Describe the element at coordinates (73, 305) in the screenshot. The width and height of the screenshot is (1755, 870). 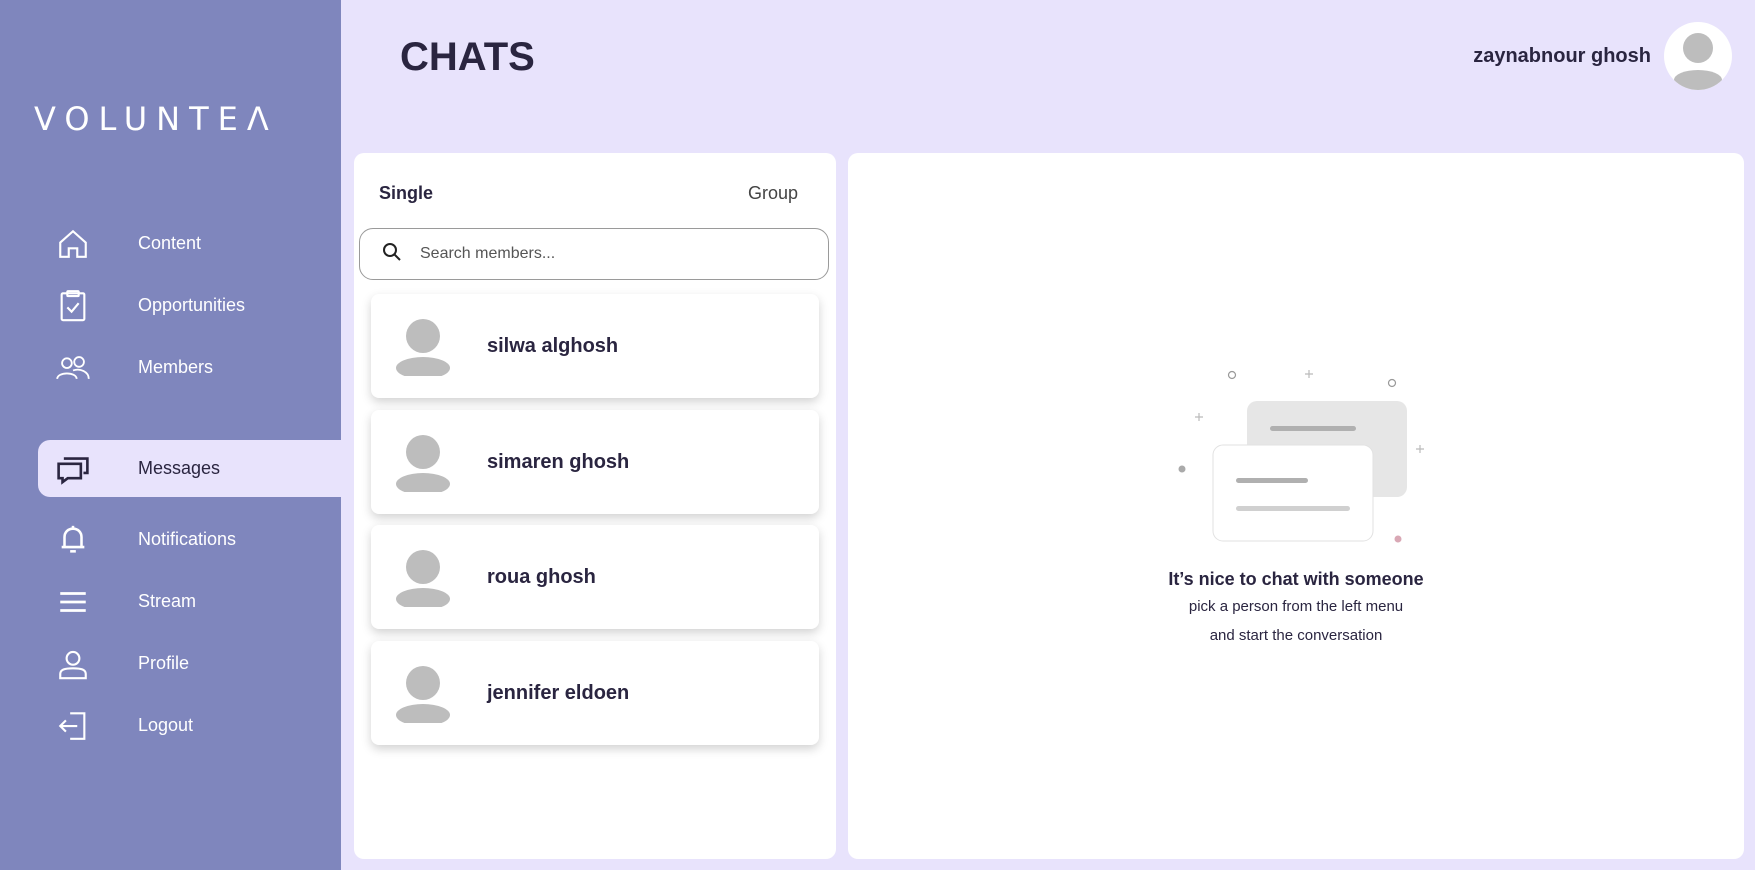
I see `clipboard-check-icon` at that location.